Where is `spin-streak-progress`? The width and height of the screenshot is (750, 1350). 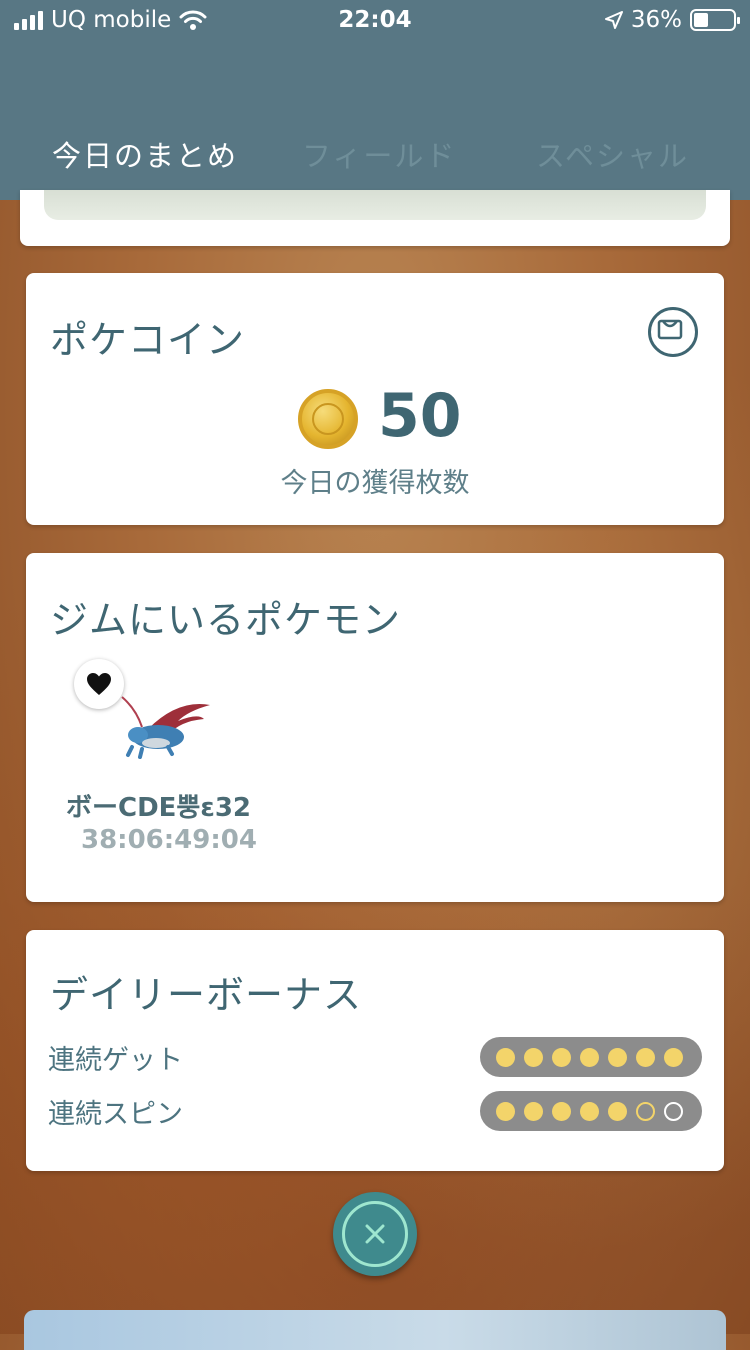
spin-streak-progress is located at coordinates (591, 1111).